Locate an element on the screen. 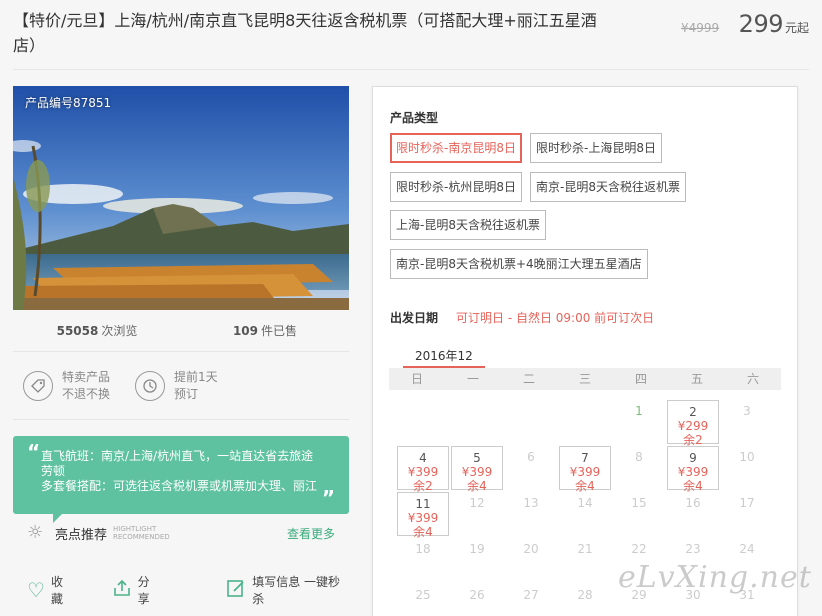  highlight-line2: 多套餐搭配：可选往返含税机票或机票加大理、丽江 is located at coordinates (179, 486).